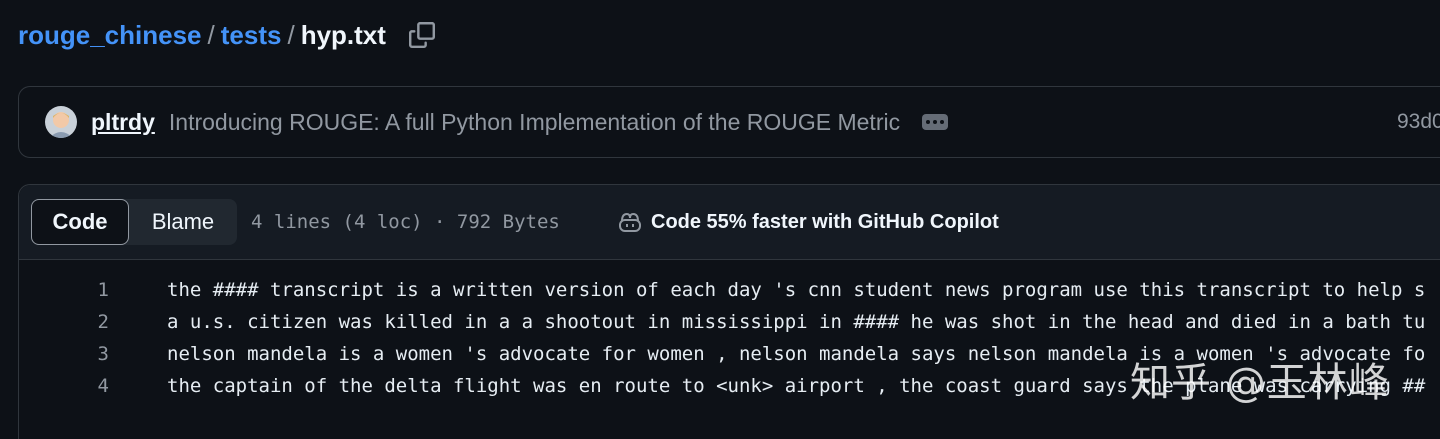  What do you see at coordinates (64, 386) in the screenshot?
I see `line-number: 4` at bounding box center [64, 386].